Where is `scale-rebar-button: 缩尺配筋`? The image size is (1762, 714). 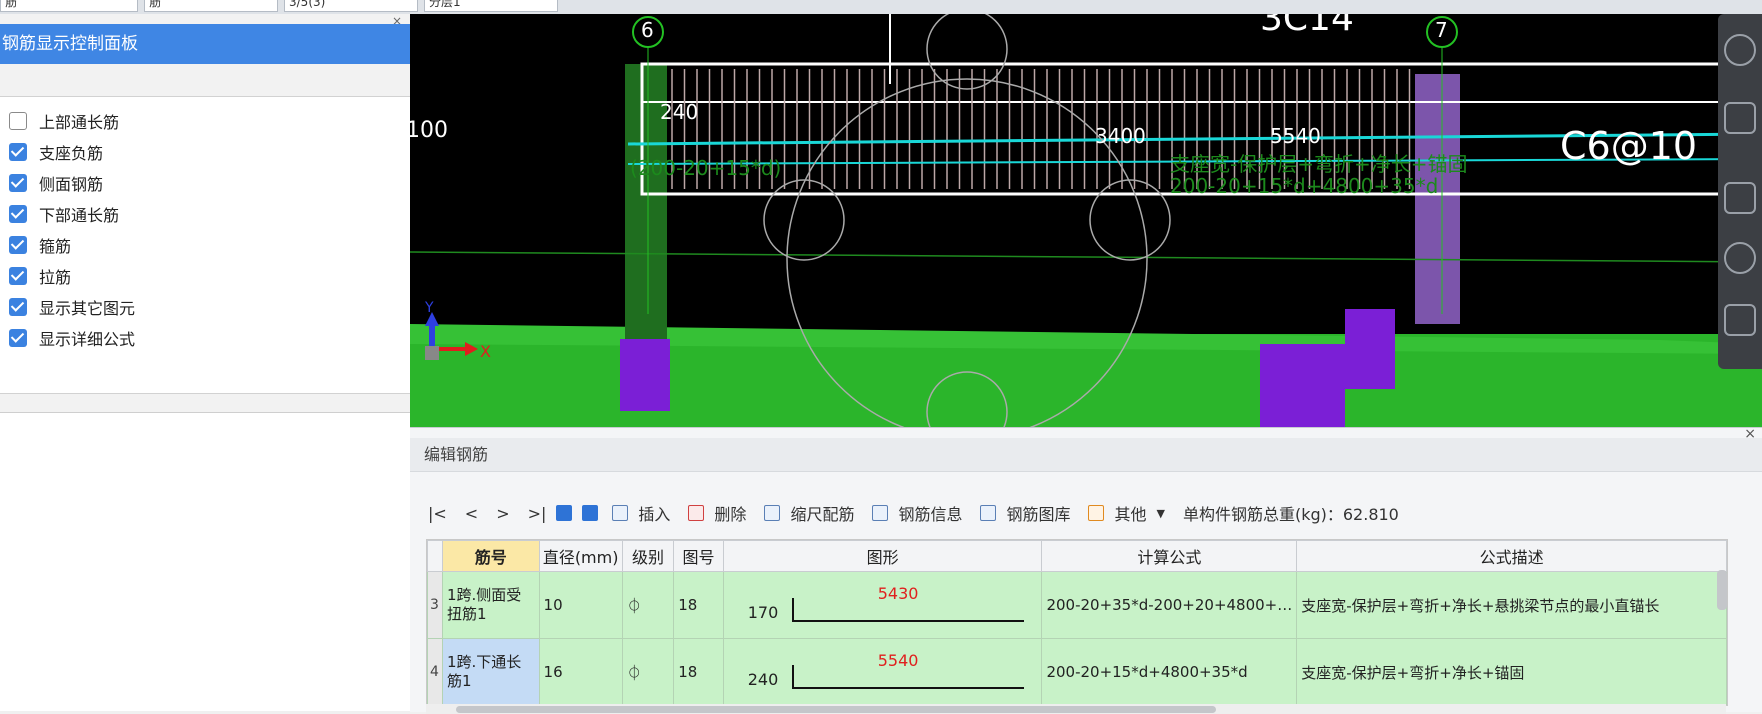 scale-rebar-button: 缩尺配筋 is located at coordinates (822, 513).